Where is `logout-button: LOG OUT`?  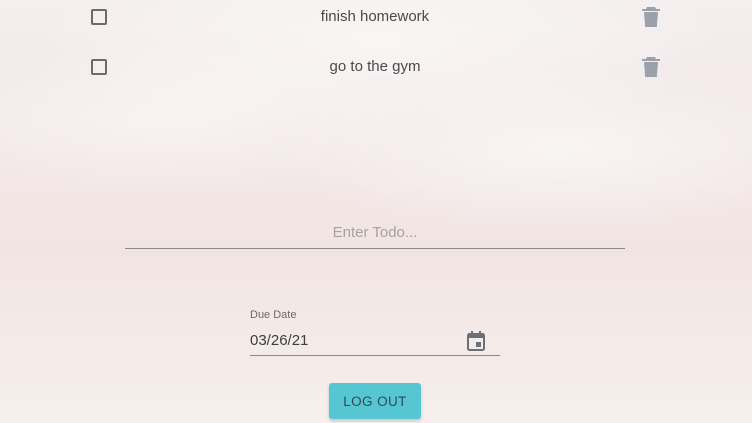 logout-button: LOG OUT is located at coordinates (375, 401).